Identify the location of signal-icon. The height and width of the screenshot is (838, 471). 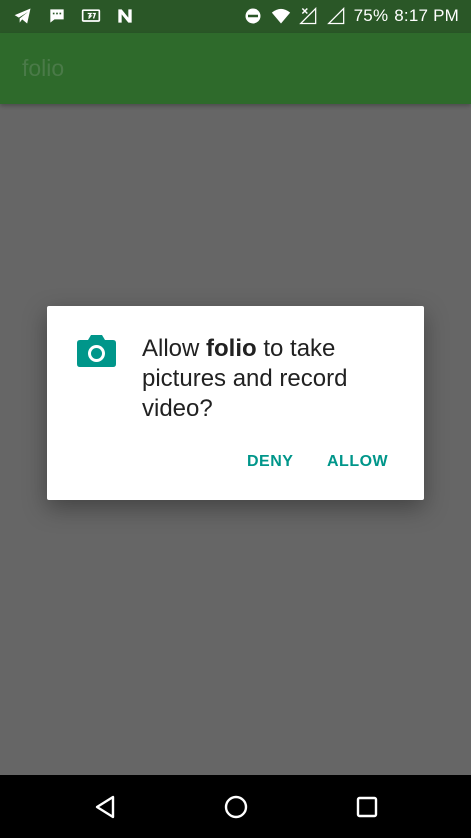
(335, 15).